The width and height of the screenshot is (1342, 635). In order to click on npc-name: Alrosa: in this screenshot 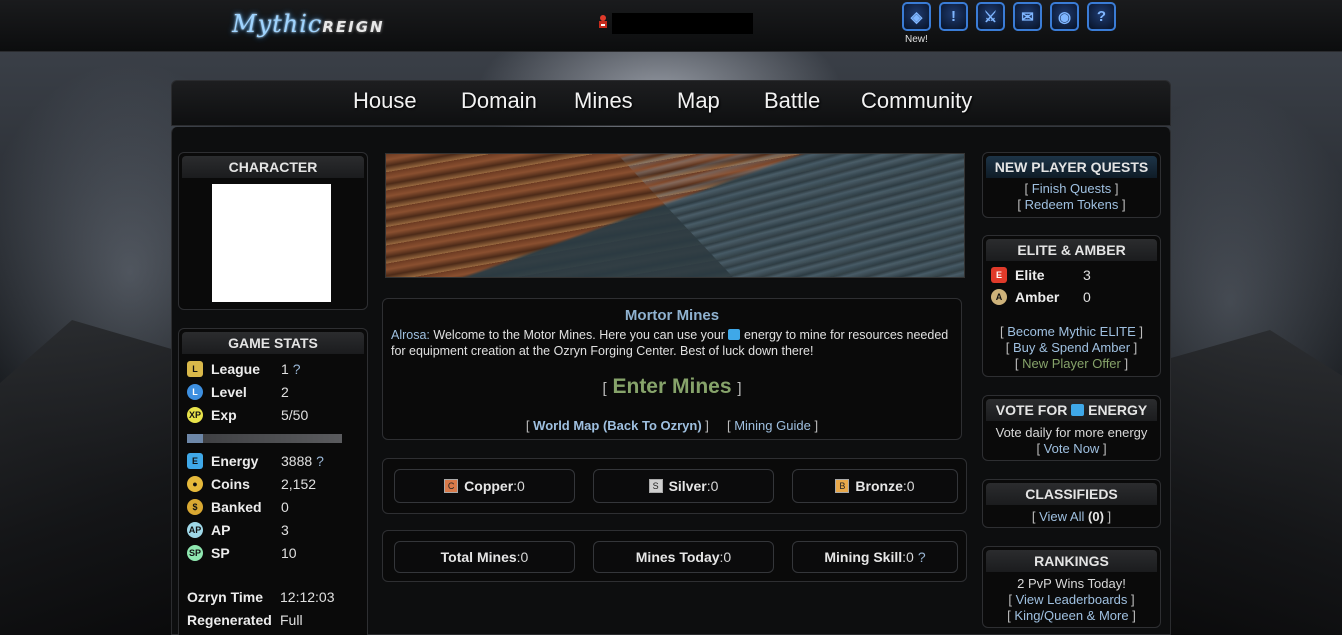, I will do `click(410, 335)`.